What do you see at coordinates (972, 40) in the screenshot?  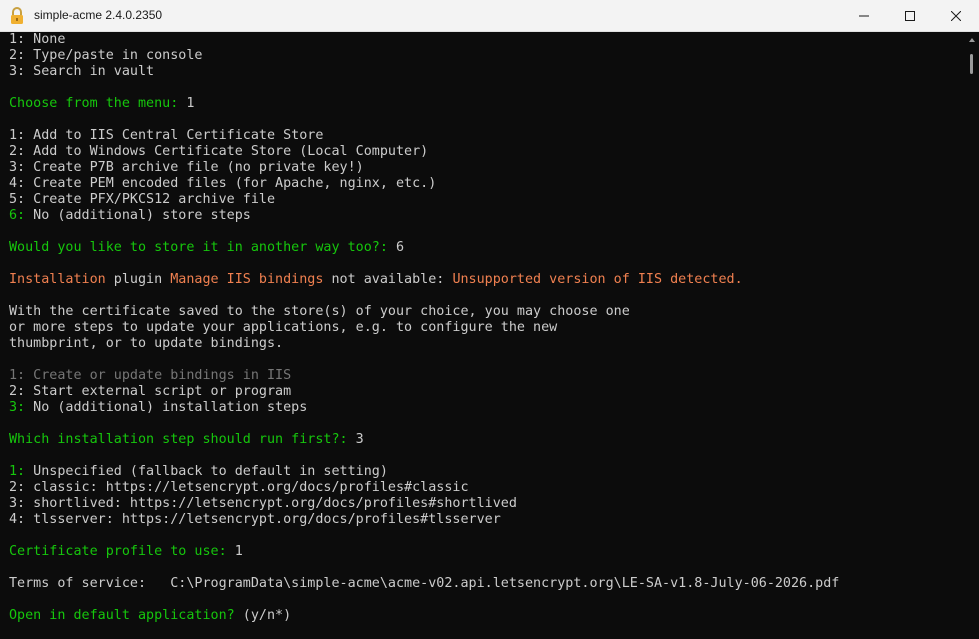 I see `scroll-up-arrow-icon` at bounding box center [972, 40].